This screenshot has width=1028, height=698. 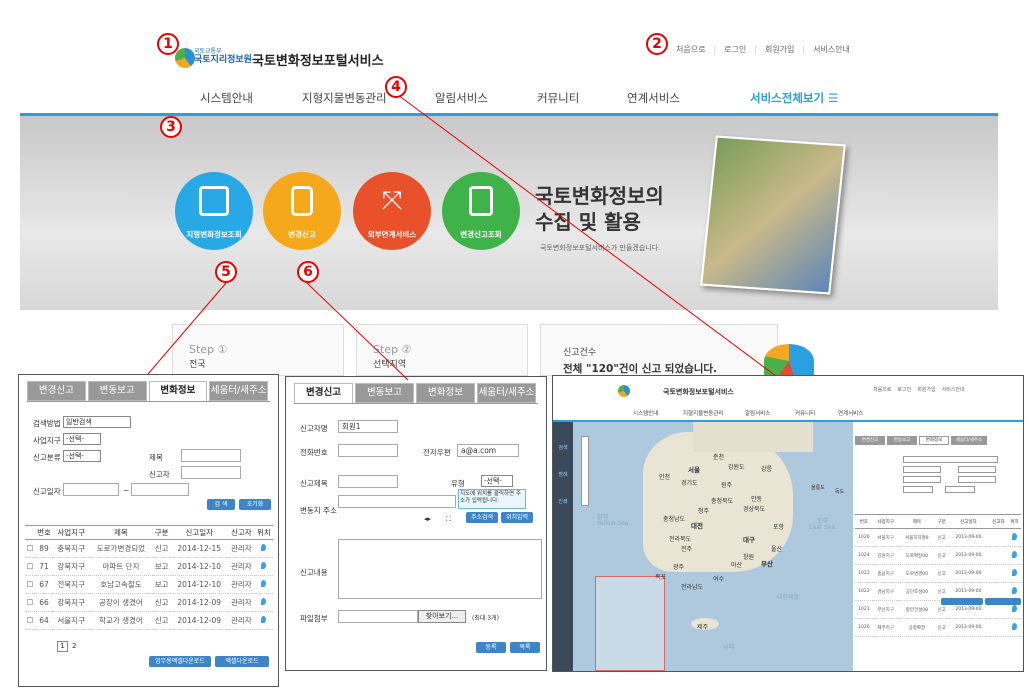 I want to click on input-reporter-name: 회원1, so click(x=368, y=426).